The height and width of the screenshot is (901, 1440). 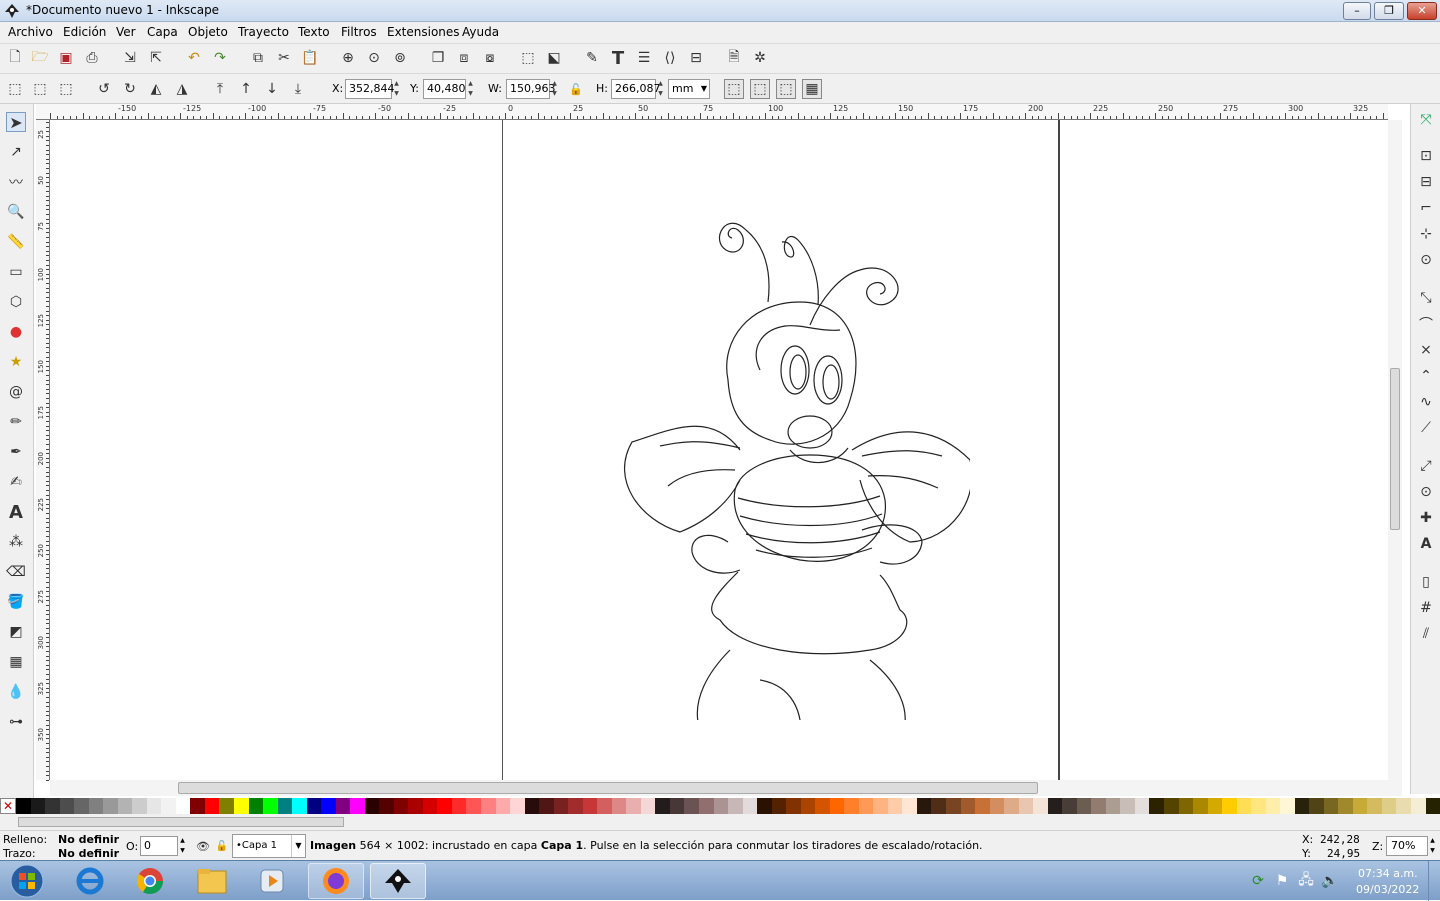 I want to click on cut-icon: ✂, so click(x=284, y=58).